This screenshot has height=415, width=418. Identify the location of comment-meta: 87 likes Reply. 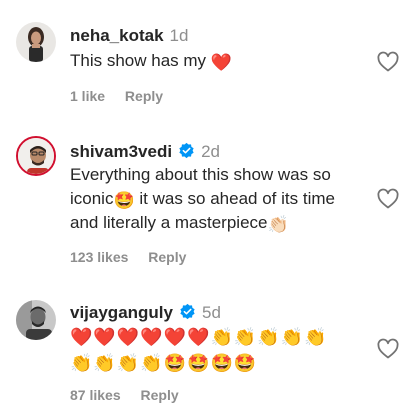
(124, 395).